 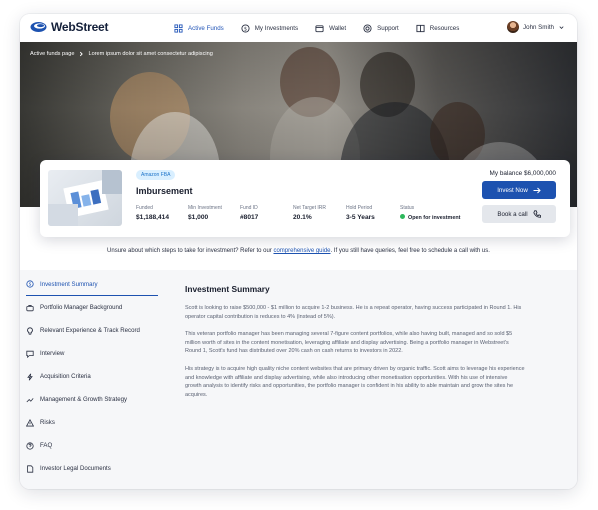 I want to click on sidebar-item-portfolio-manager: Portfolio Manager Background, so click(x=92, y=307).